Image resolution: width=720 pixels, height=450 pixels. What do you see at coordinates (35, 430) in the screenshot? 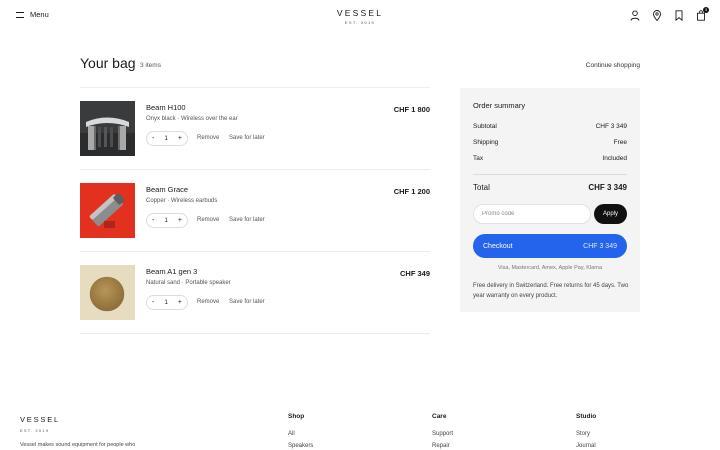
I see `footer-brand-tagline: EST. 2019` at bounding box center [35, 430].